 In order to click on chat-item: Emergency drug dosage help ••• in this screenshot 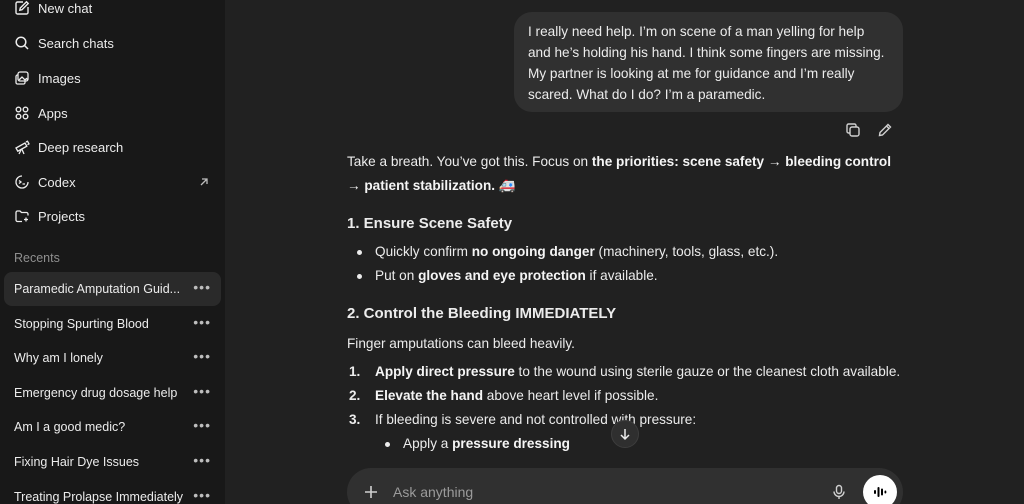, I will do `click(112, 393)`.